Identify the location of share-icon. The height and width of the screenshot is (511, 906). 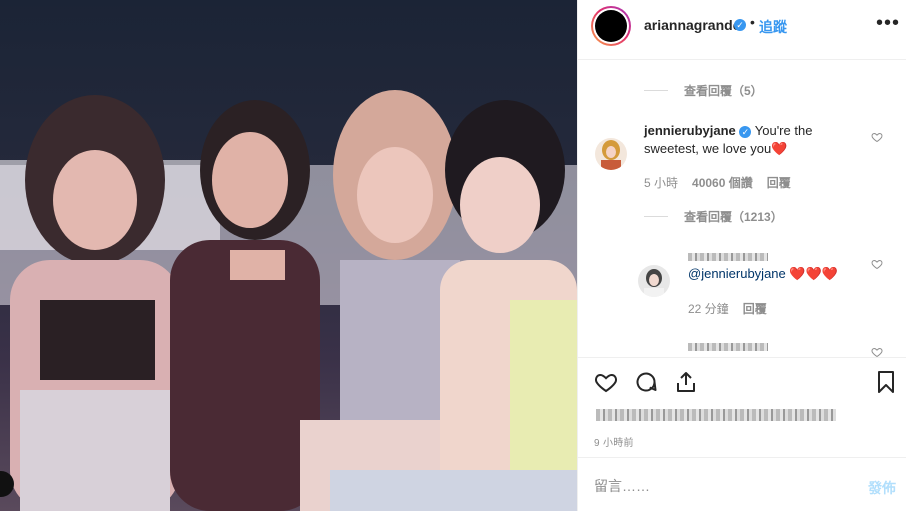
(686, 382).